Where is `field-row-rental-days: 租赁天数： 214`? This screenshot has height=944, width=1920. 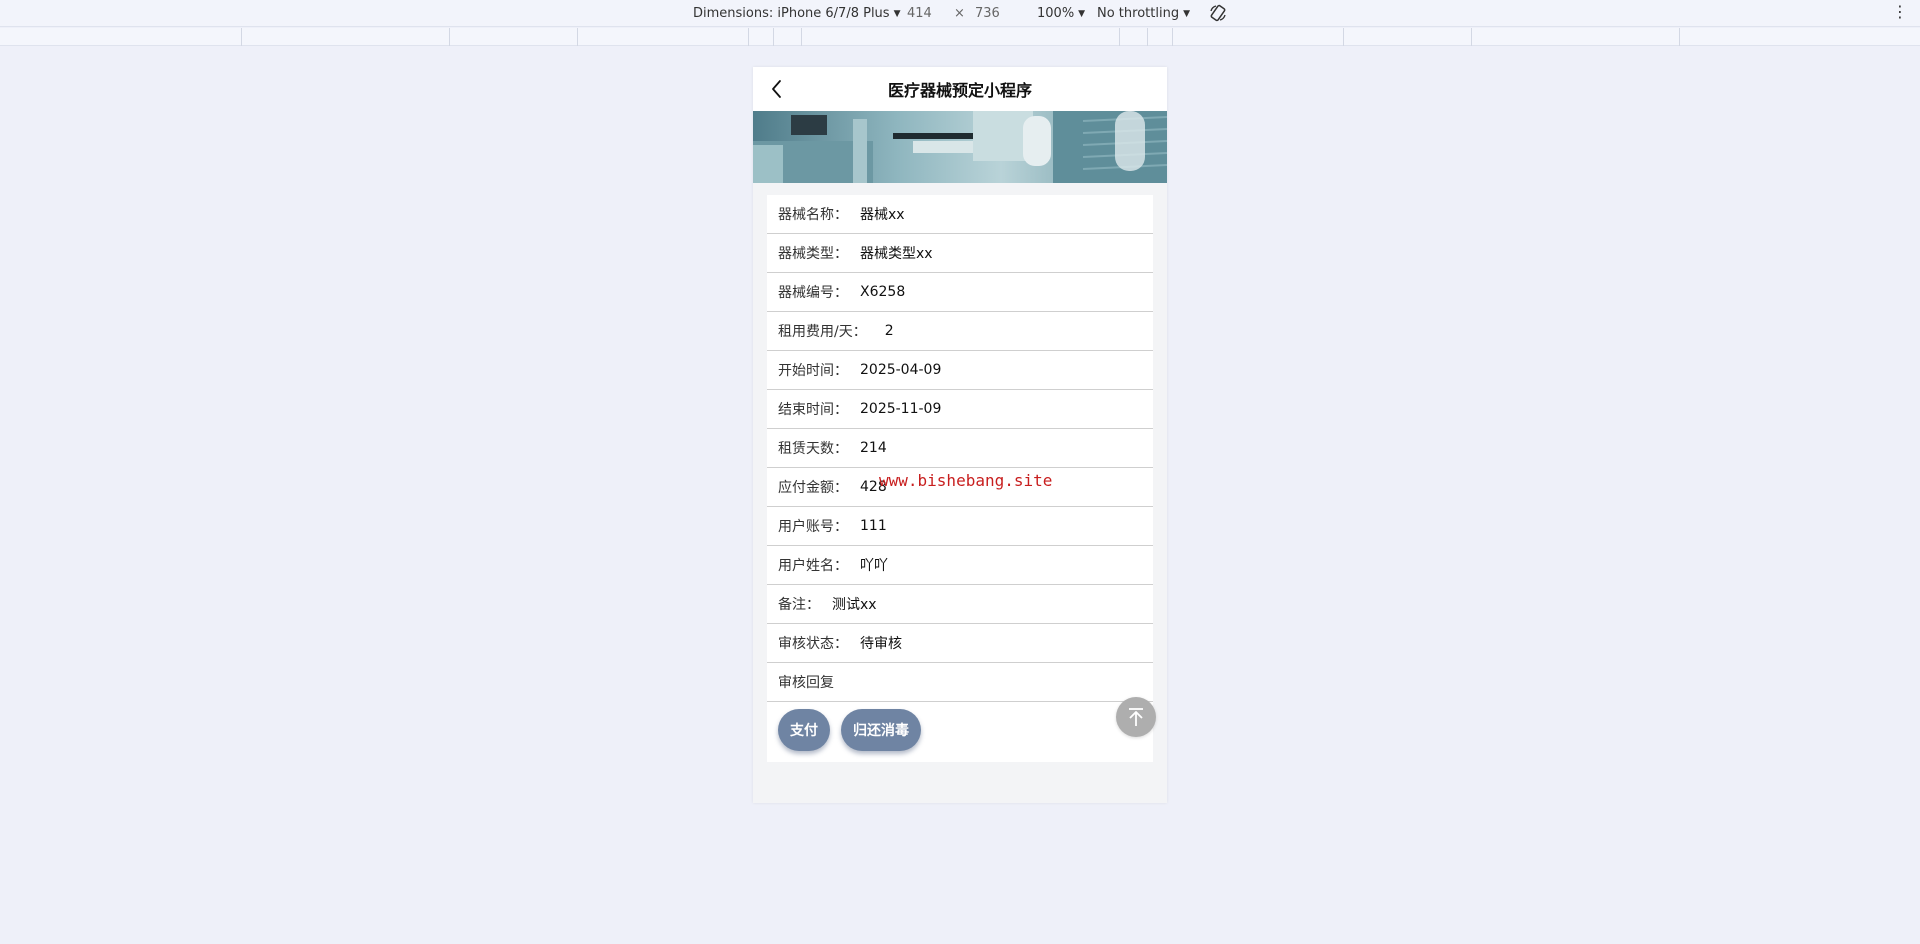 field-row-rental-days: 租赁天数： 214 is located at coordinates (960, 448).